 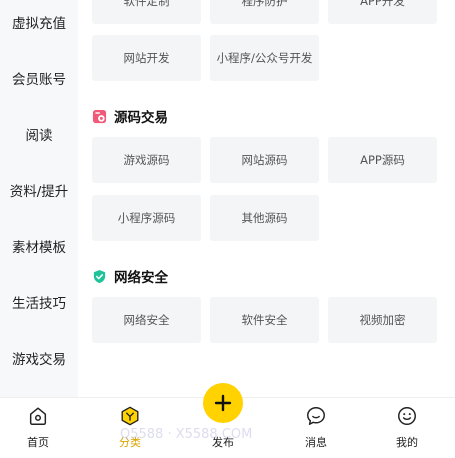 What do you see at coordinates (146, 320) in the screenshot?
I see `chip-network-security: 网络安全` at bounding box center [146, 320].